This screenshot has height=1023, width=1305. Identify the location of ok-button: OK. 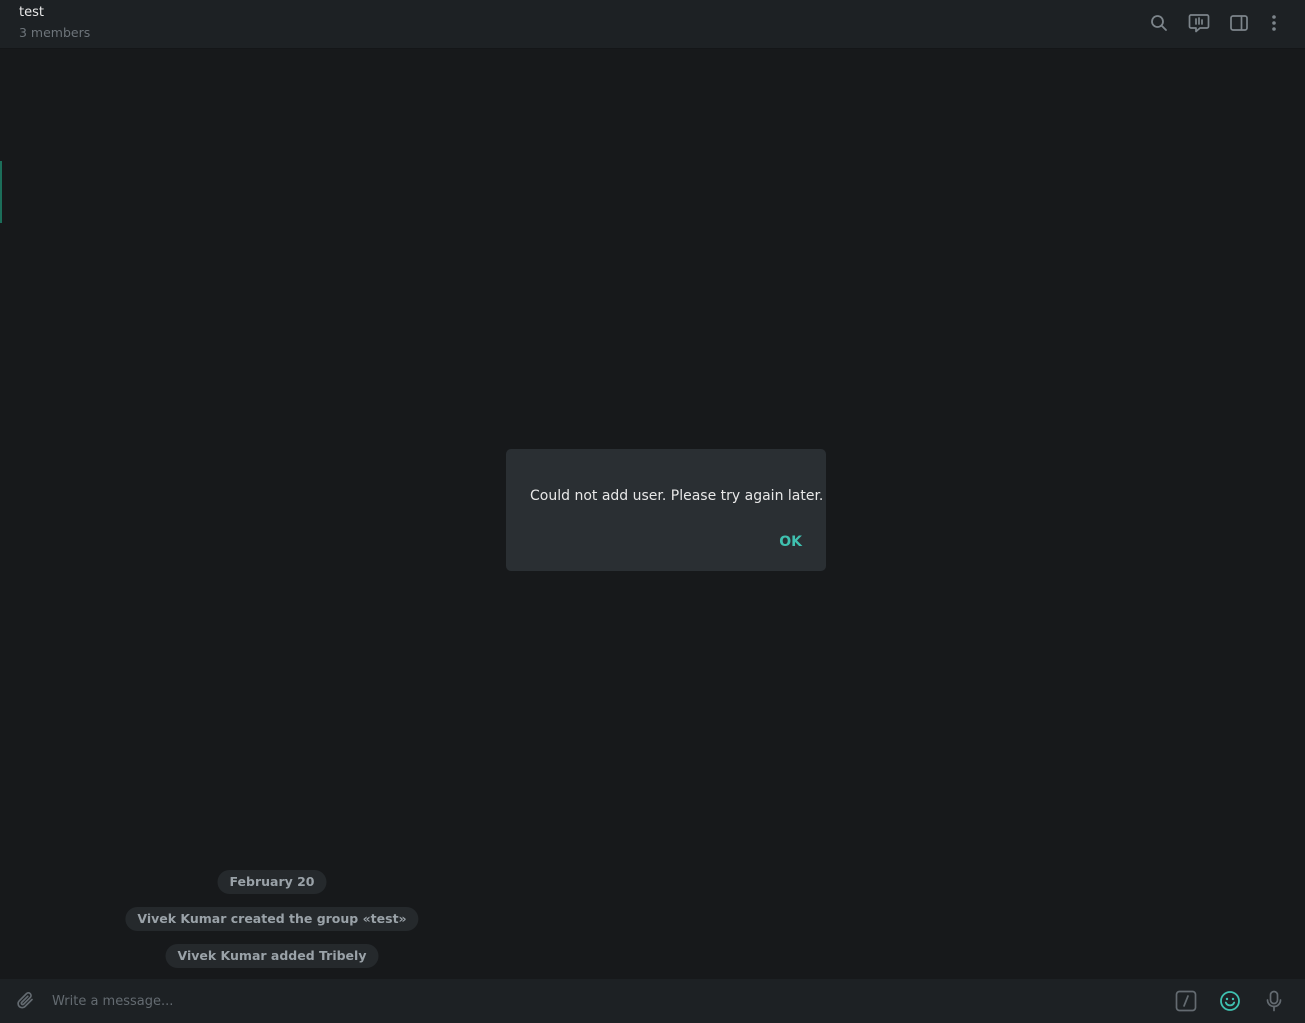
(790, 542).